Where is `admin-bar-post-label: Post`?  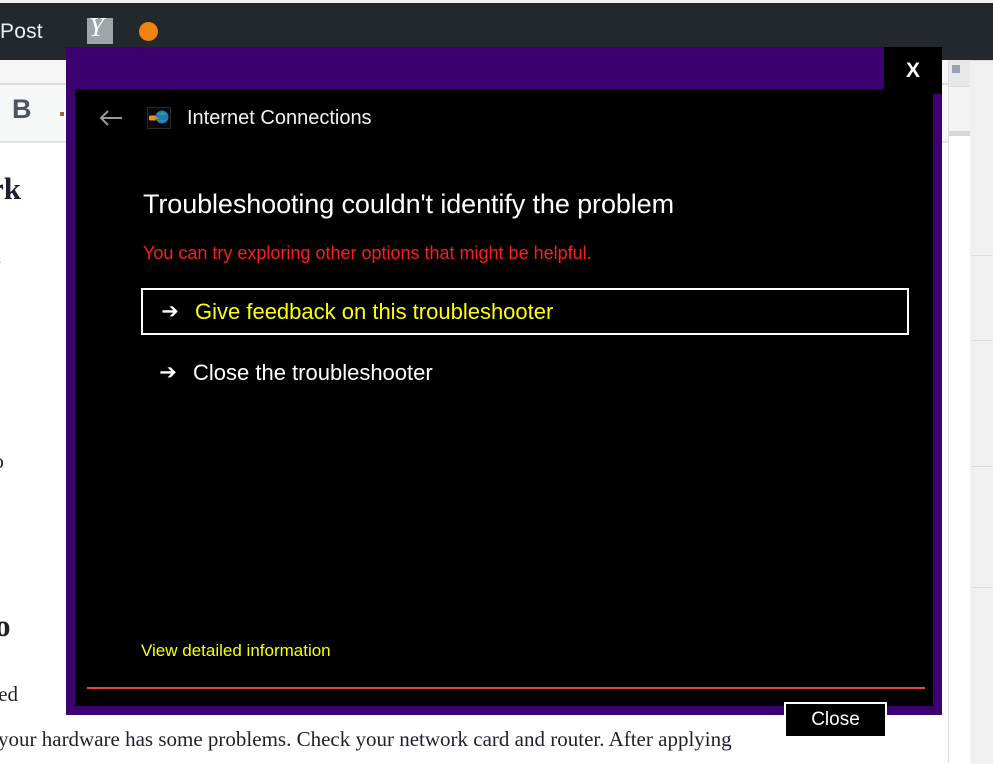 admin-bar-post-label: Post is located at coordinates (21, 32).